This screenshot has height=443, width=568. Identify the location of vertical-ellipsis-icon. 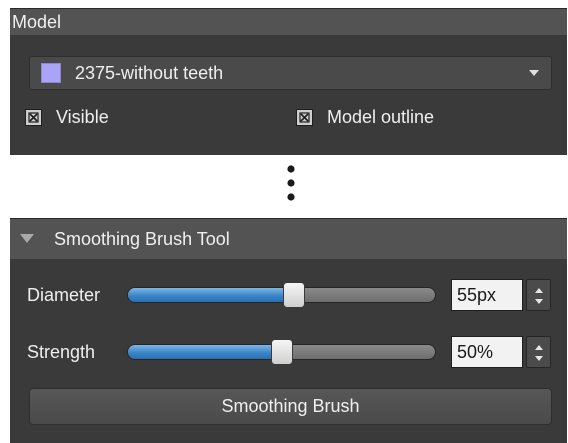
(291, 183).